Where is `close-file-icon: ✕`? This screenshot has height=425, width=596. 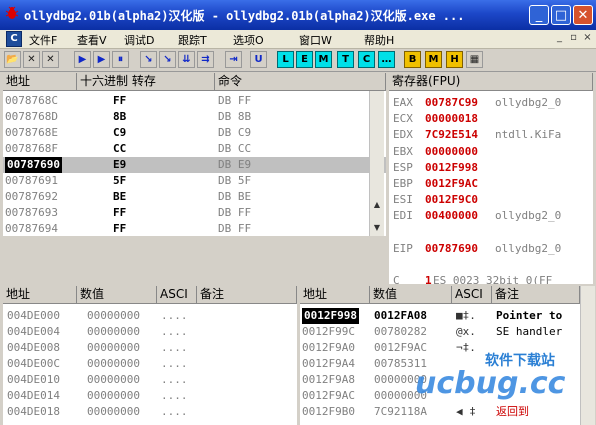 close-file-icon: ✕ is located at coordinates (31, 59).